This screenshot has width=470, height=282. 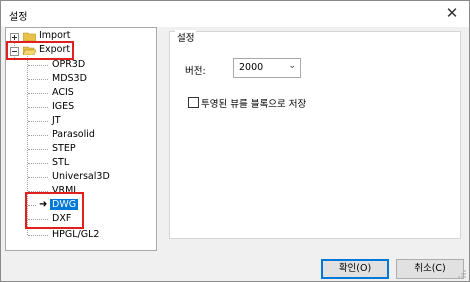 I want to click on ok-button: 확인(O), so click(x=355, y=269).